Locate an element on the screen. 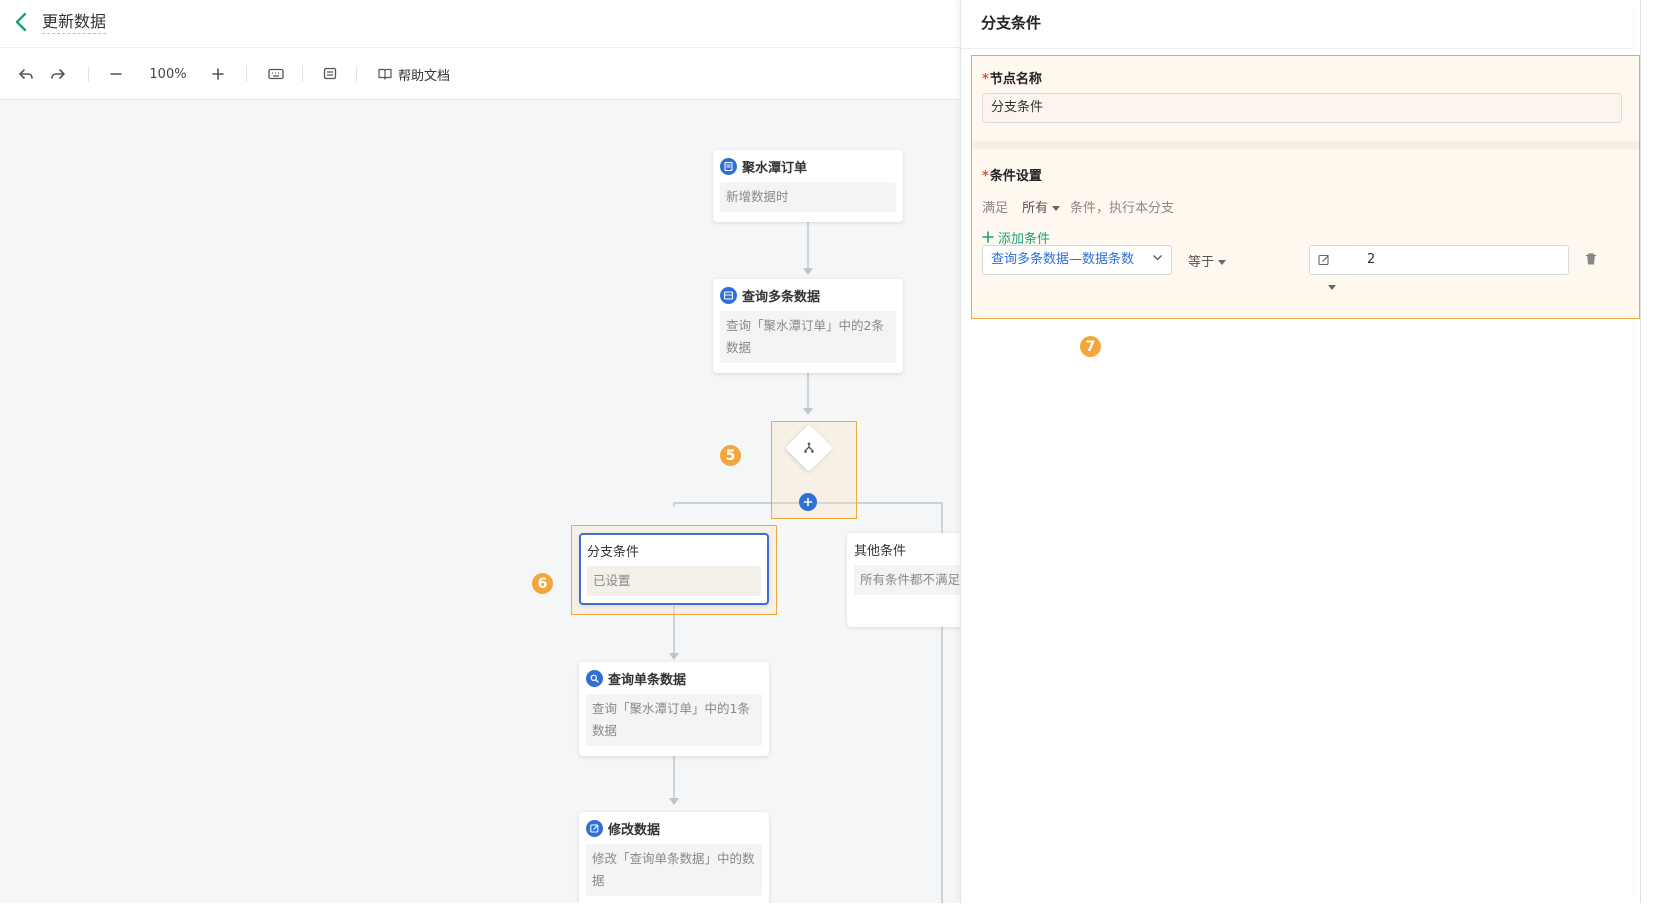  keyboard-icon is located at coordinates (276, 74).